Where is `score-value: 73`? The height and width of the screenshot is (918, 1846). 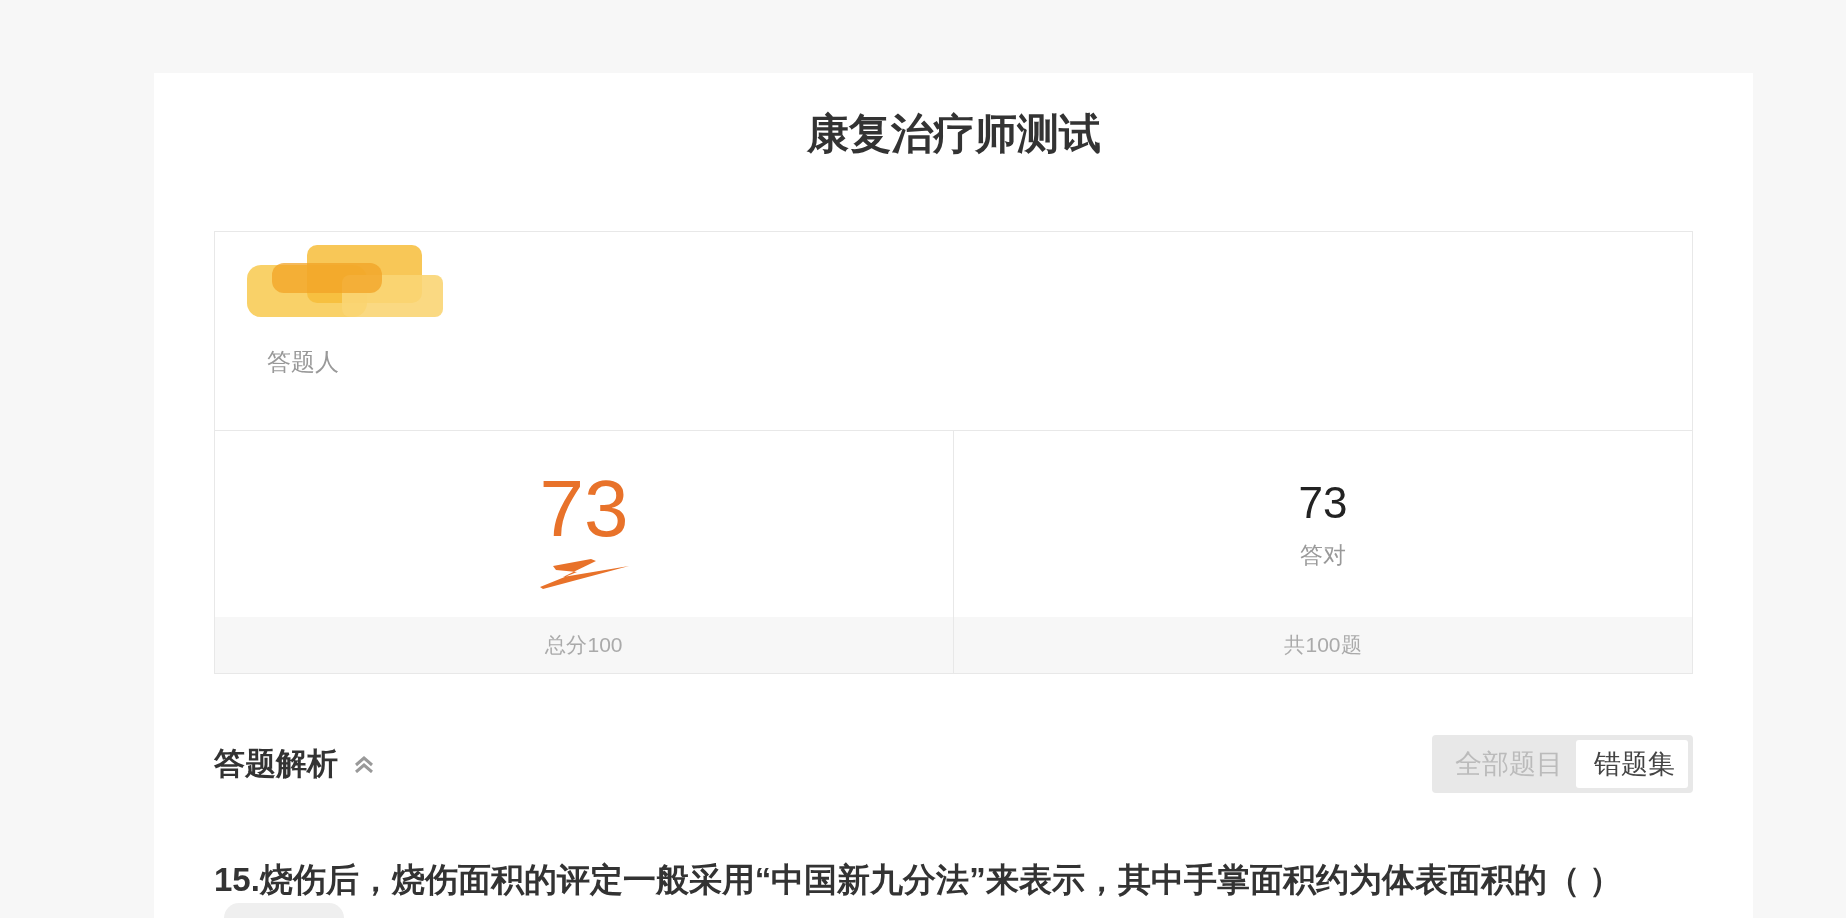
score-value: 73 is located at coordinates (584, 509).